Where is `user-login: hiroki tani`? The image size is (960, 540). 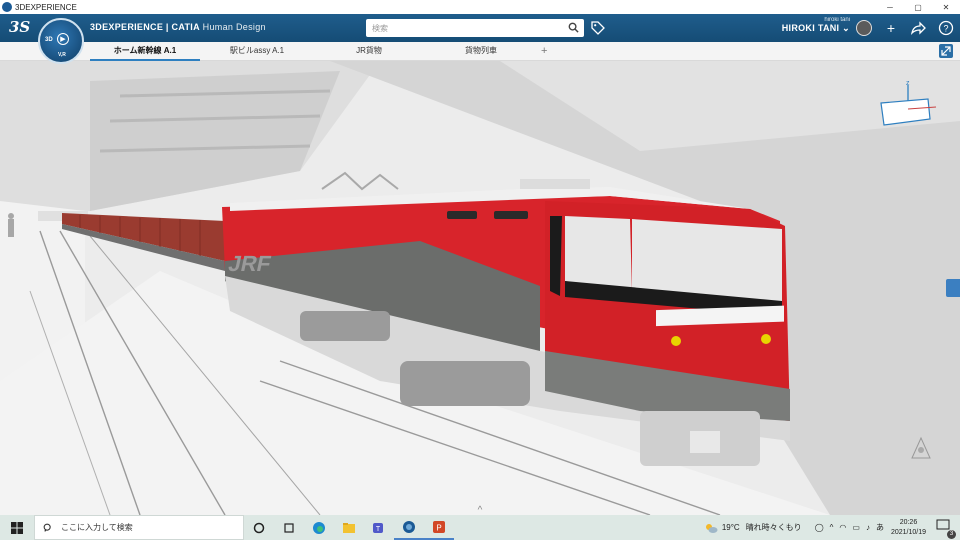
user-login: hiroki tani is located at coordinates (837, 20).